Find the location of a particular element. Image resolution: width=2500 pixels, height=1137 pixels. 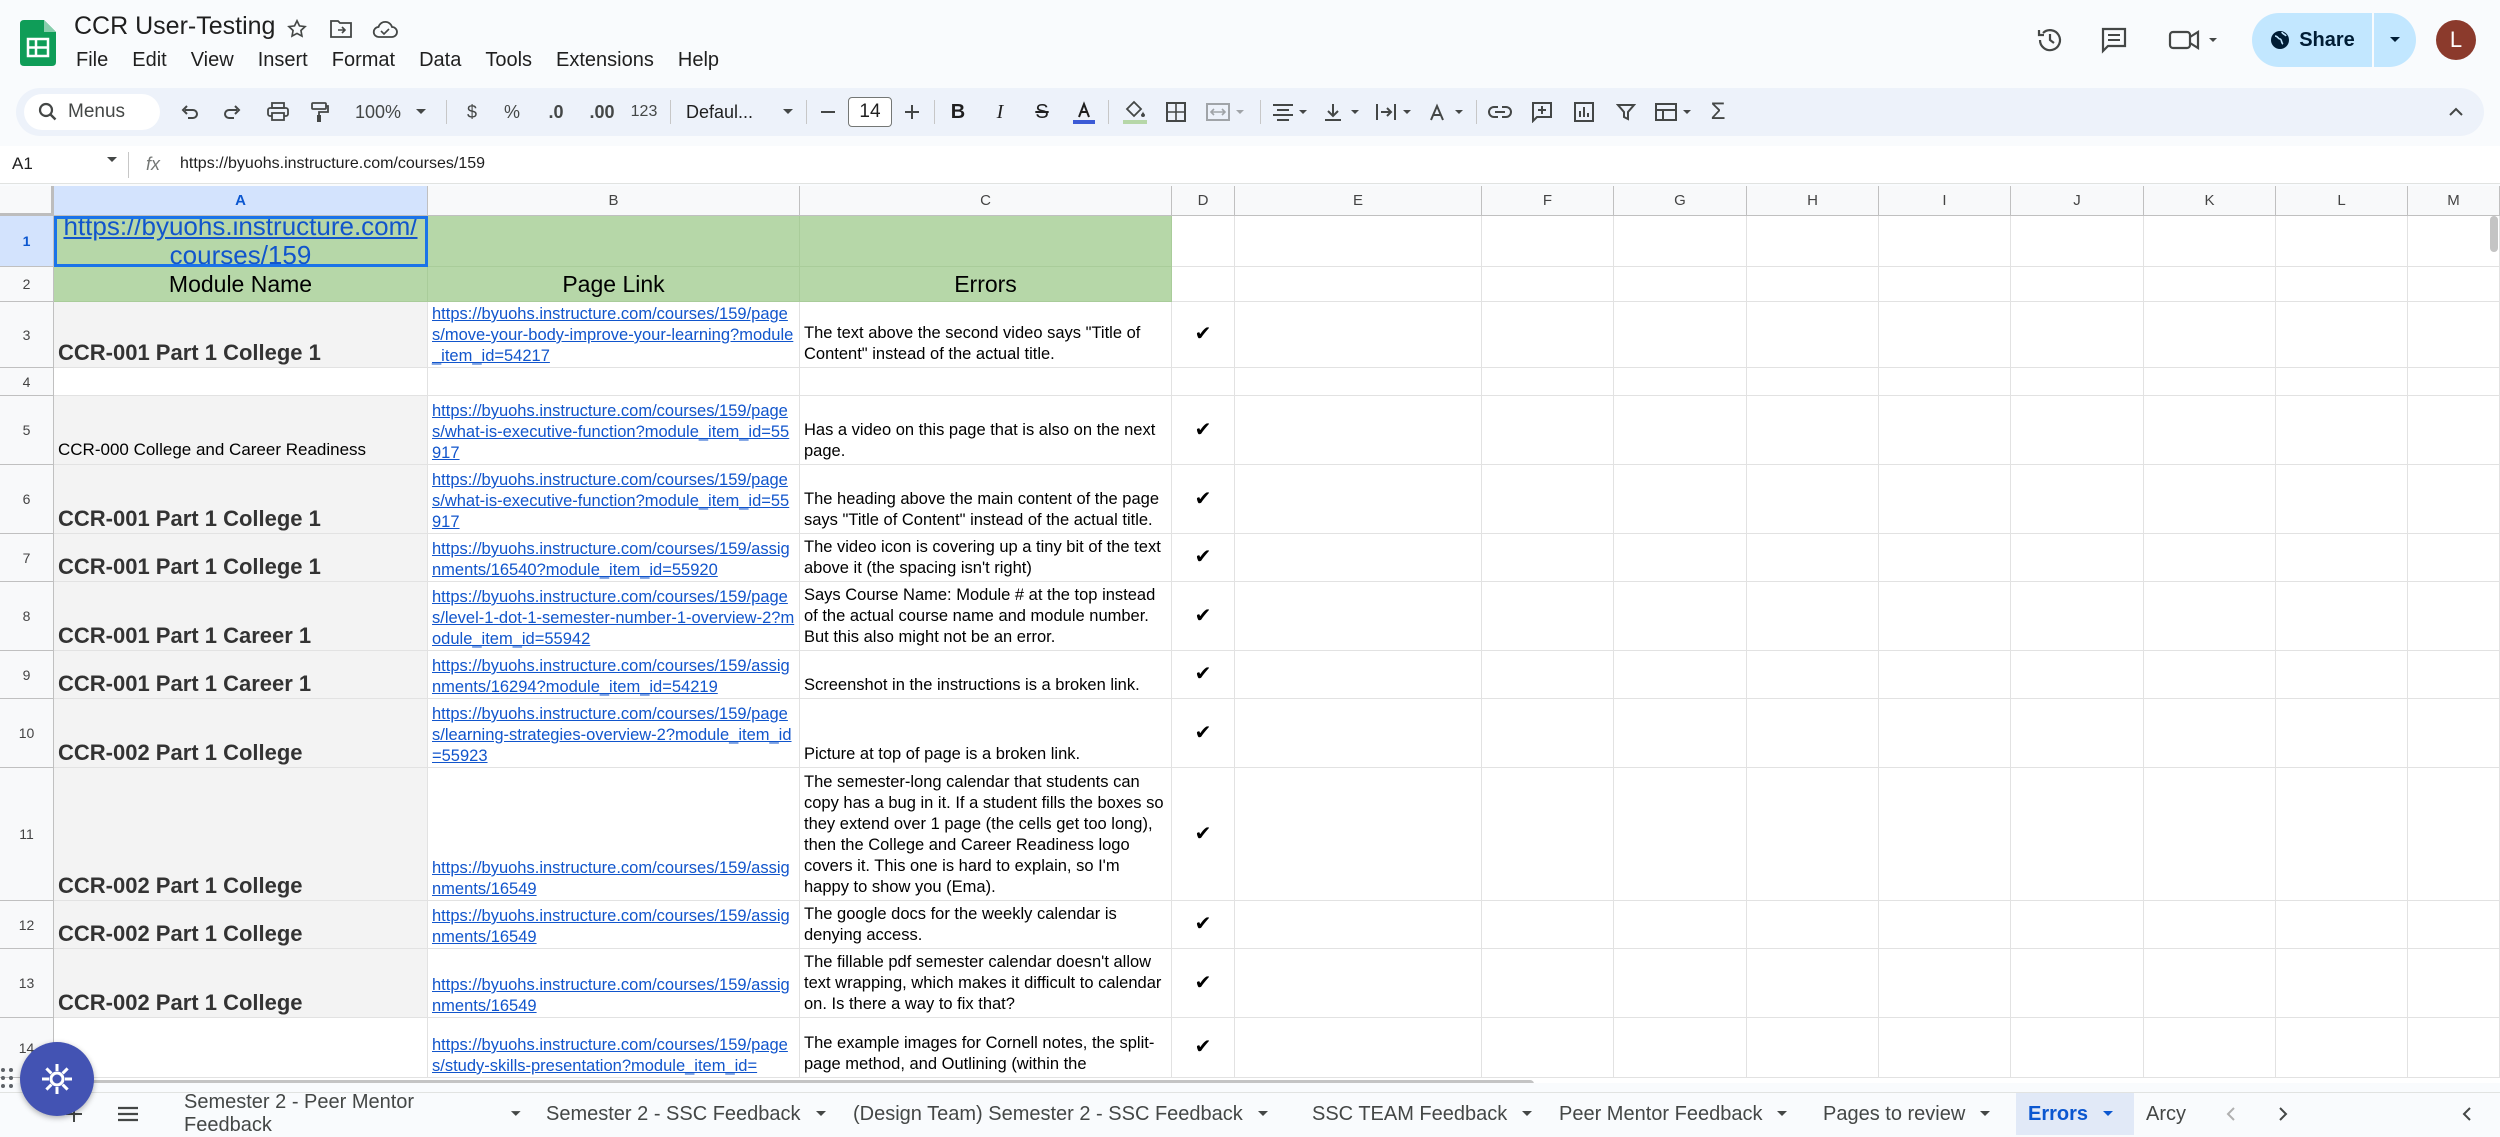

cloud-saved-icon is located at coordinates (385, 29).